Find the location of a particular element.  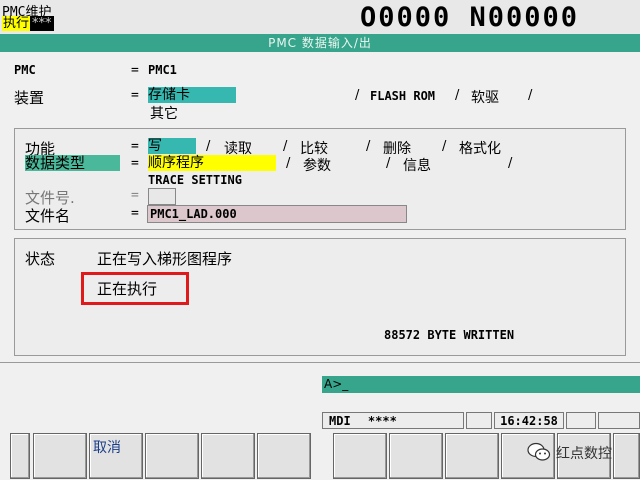

run-state-stars: *** is located at coordinates (42, 23).